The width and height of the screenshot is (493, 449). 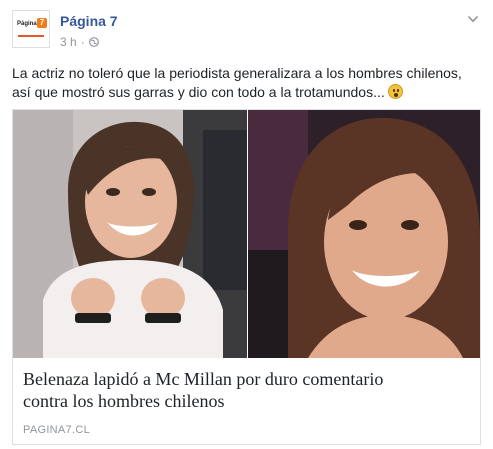 What do you see at coordinates (68, 42) in the screenshot?
I see `post-timestamp: 3 h` at bounding box center [68, 42].